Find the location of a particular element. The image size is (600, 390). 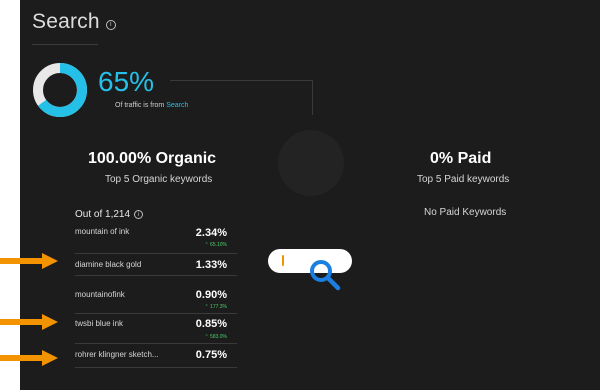

page-title: Search is located at coordinates (66, 21).